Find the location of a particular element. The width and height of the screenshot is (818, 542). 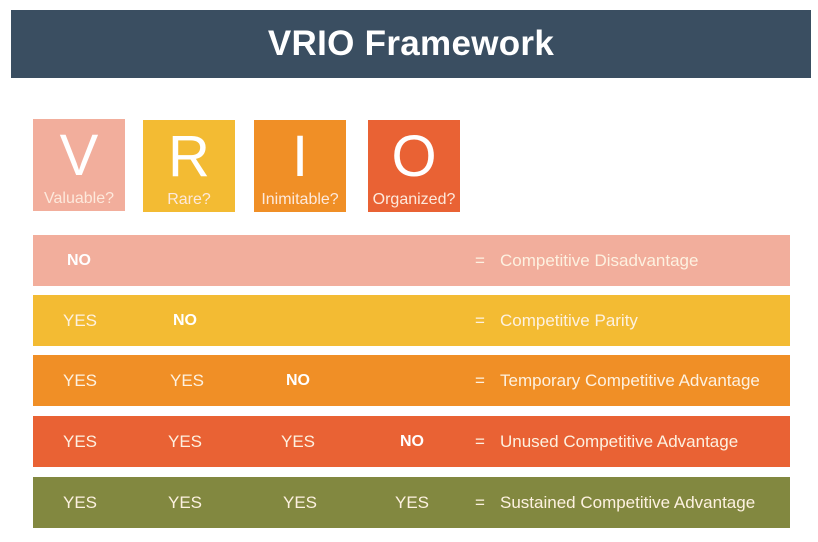

row-result: Competitive Disadvantage is located at coordinates (599, 260).